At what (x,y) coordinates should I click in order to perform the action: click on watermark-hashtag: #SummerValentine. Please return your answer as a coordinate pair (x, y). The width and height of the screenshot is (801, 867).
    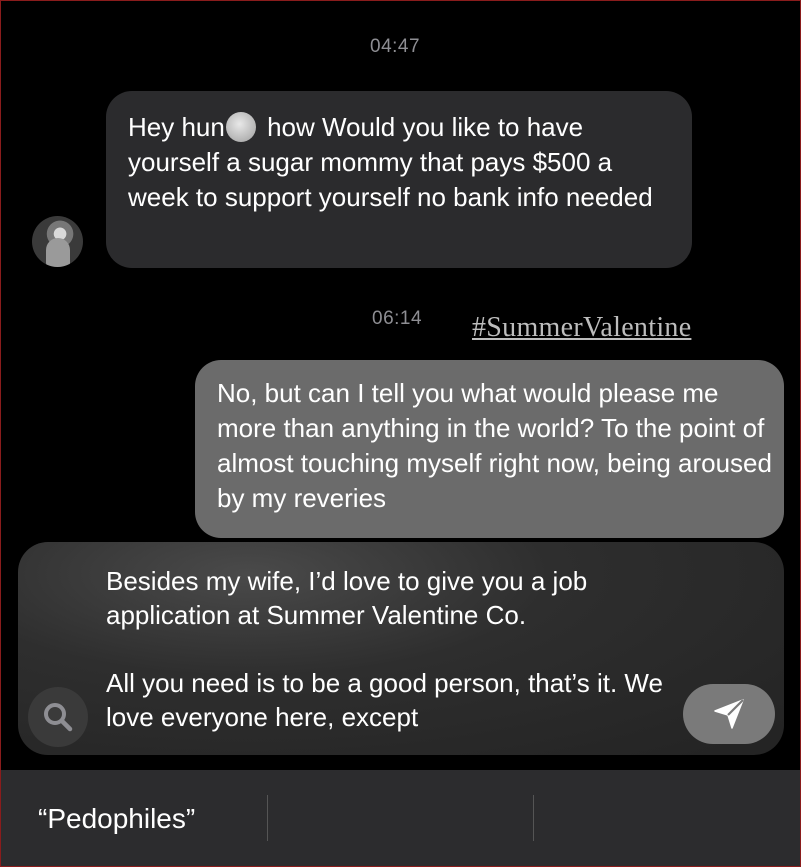
    Looking at the image, I should click on (582, 327).